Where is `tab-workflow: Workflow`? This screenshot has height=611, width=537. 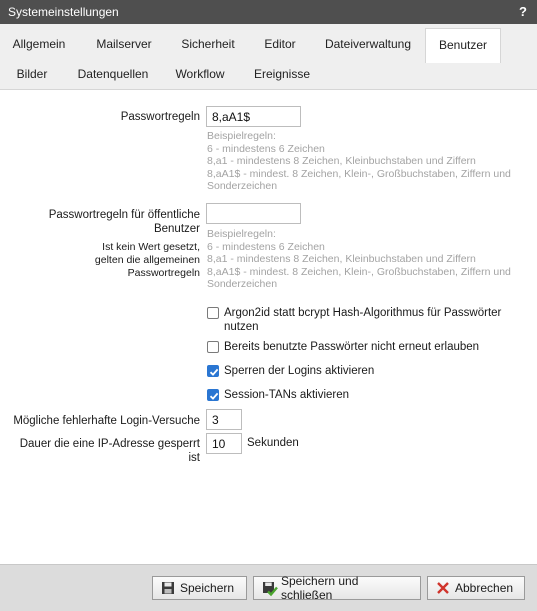 tab-workflow: Workflow is located at coordinates (200, 74).